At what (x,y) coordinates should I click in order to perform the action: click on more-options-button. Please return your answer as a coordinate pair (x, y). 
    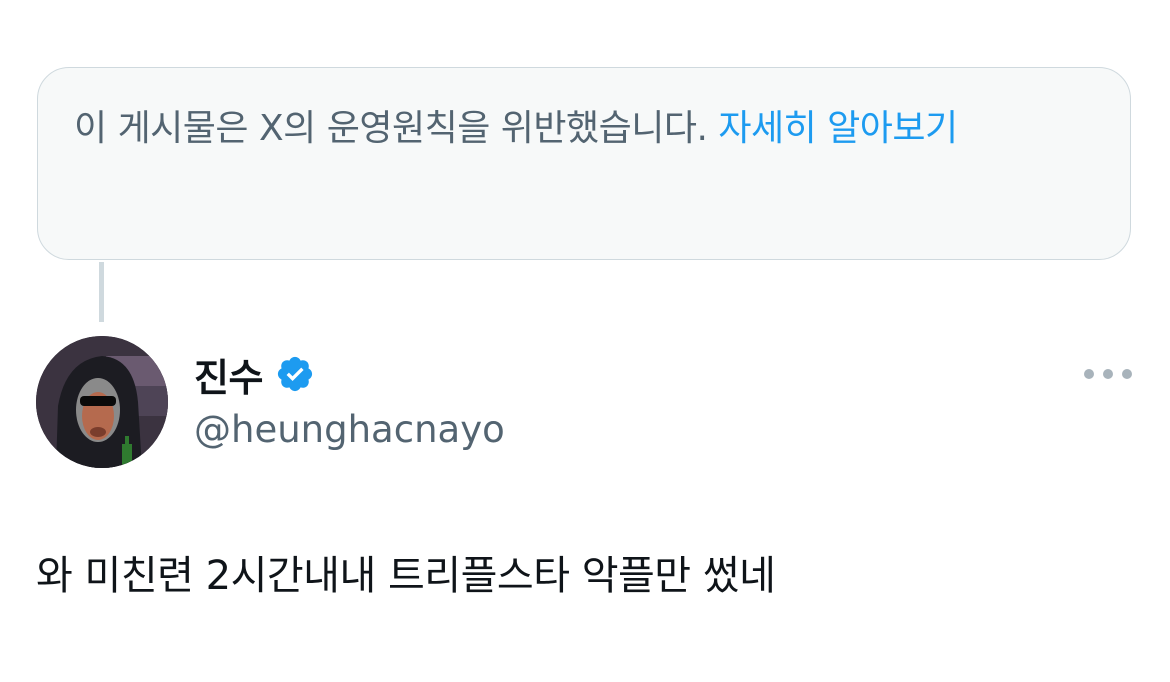
    Looking at the image, I should click on (1108, 374).